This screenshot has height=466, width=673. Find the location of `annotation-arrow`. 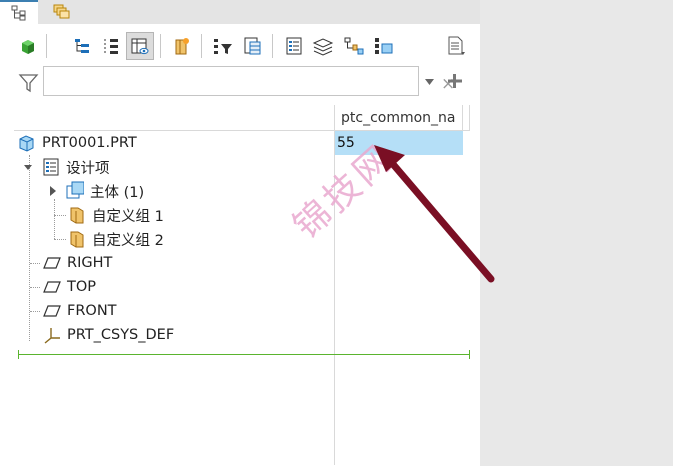

annotation-arrow is located at coordinates (434, 214).